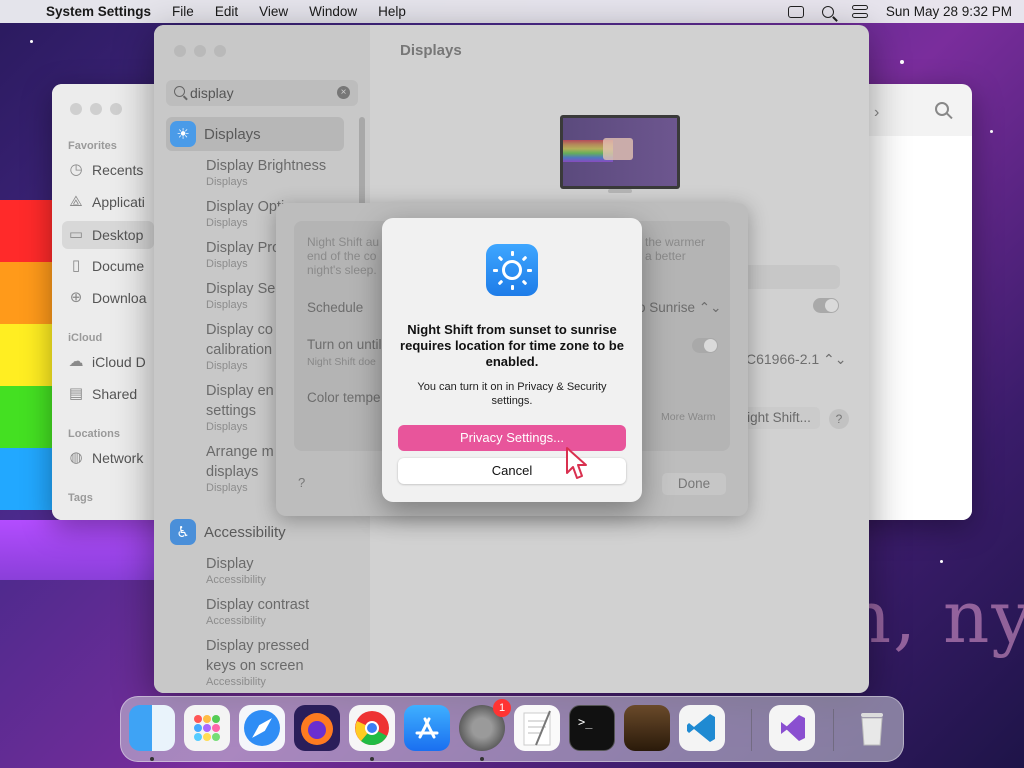  Describe the element at coordinates (512, 729) in the screenshot. I see `dock: 1 >_` at that location.